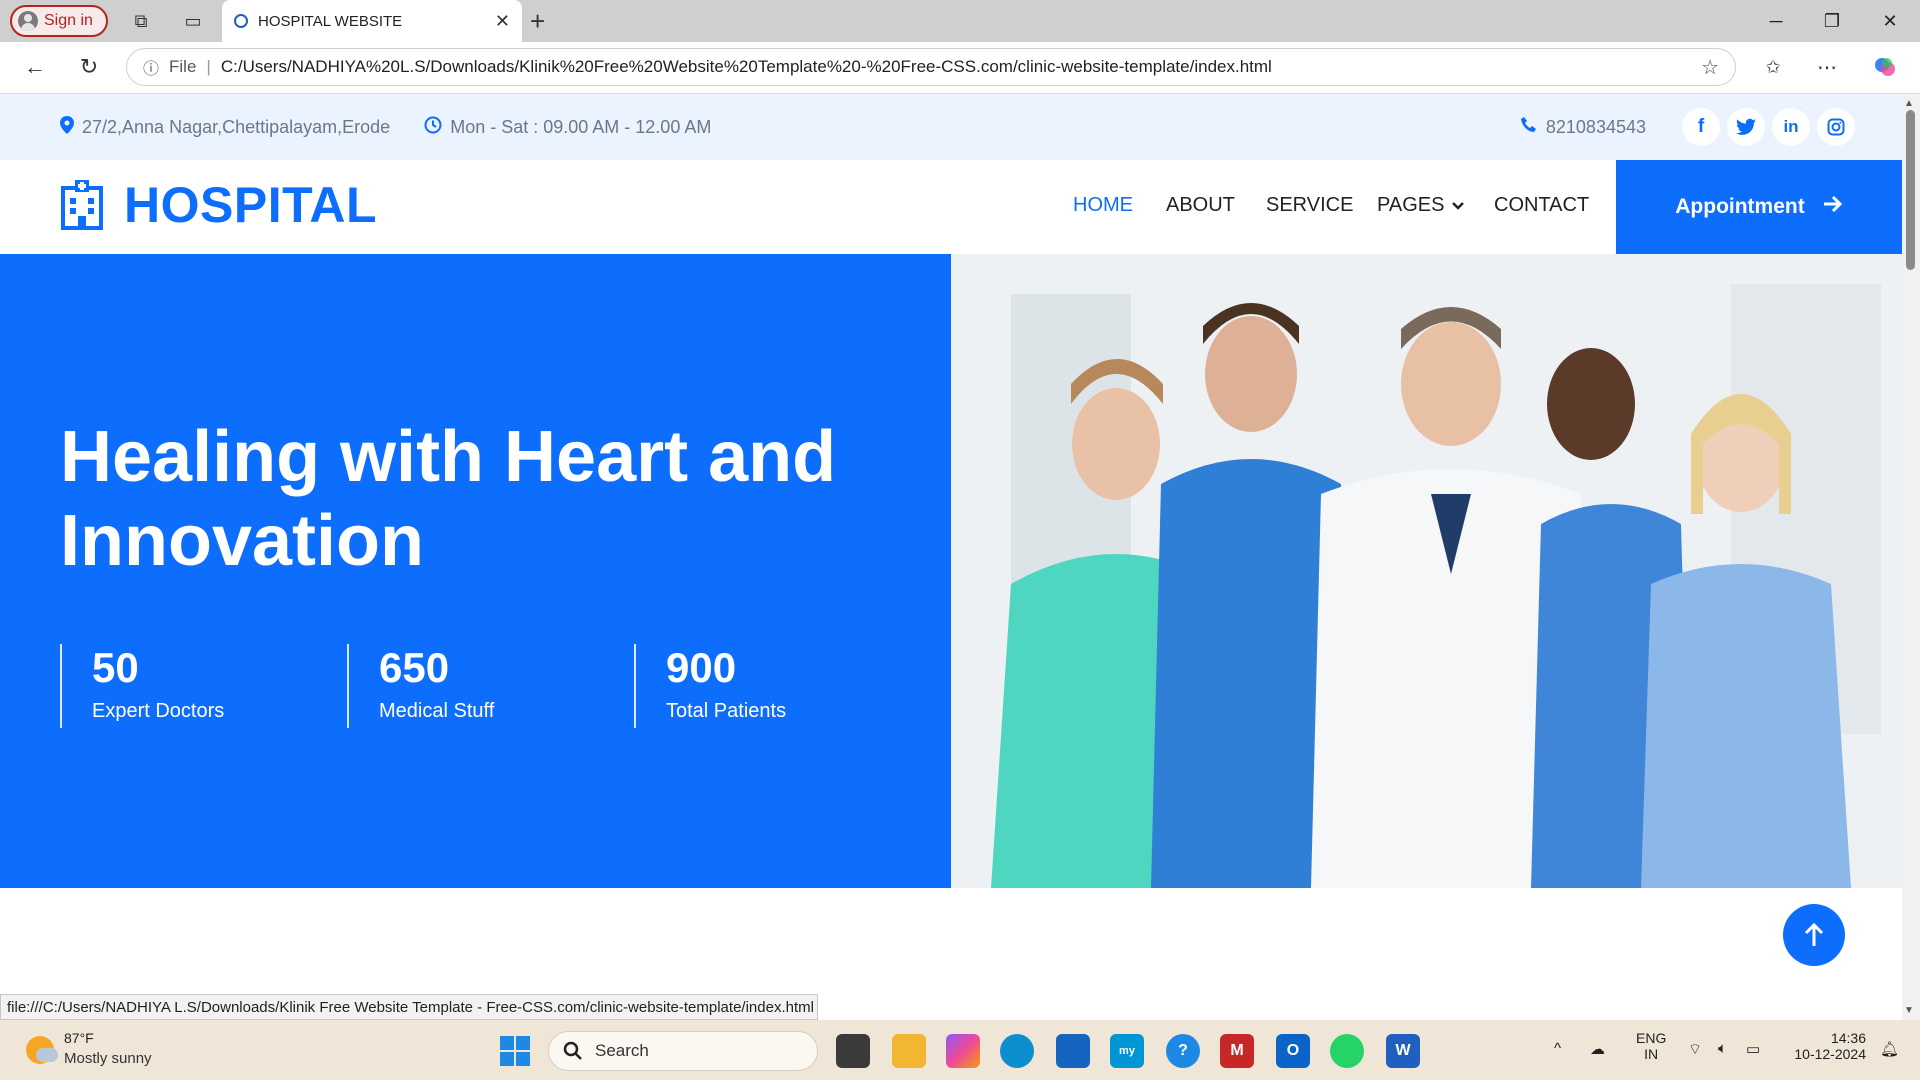  Describe the element at coordinates (1695, 1049) in the screenshot. I see `wifi-icon: ⌔` at that location.